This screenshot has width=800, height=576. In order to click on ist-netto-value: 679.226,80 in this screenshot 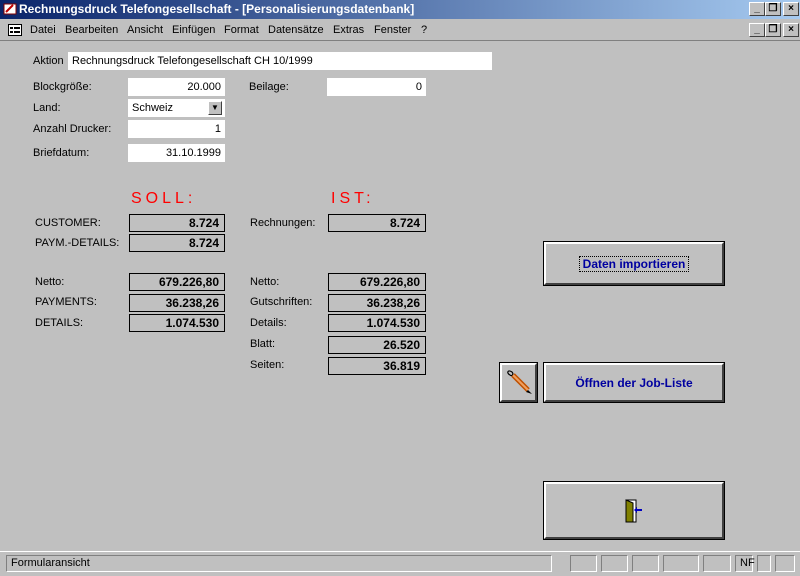, I will do `click(377, 282)`.